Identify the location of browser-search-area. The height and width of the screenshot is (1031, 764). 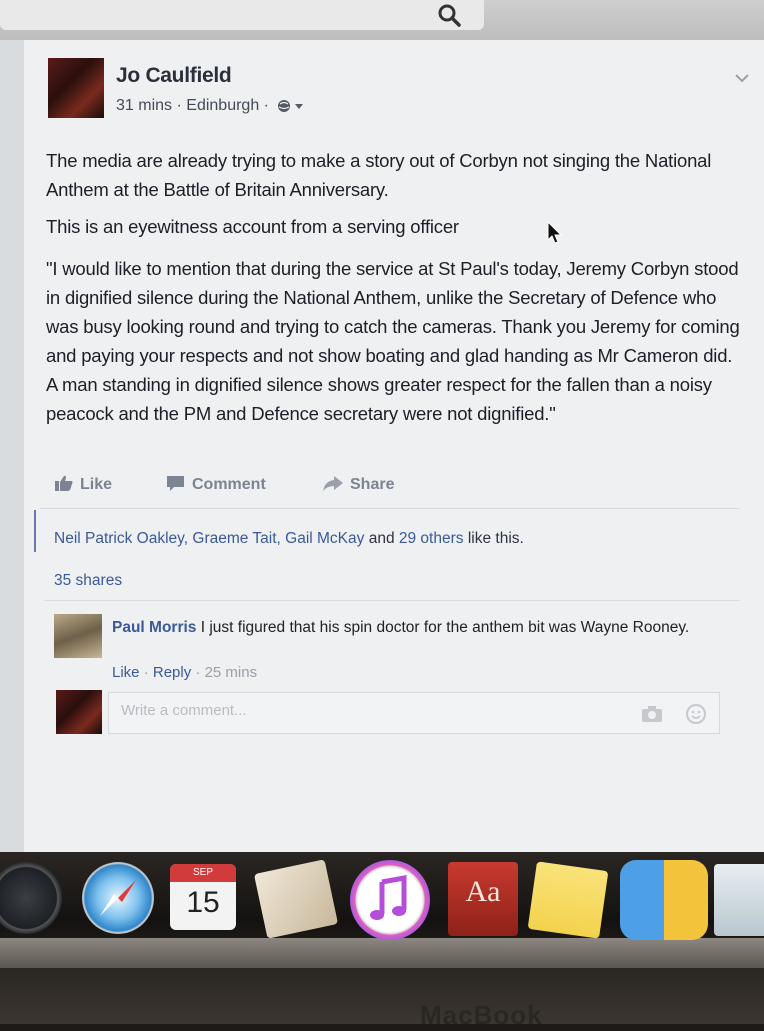
(242, 15).